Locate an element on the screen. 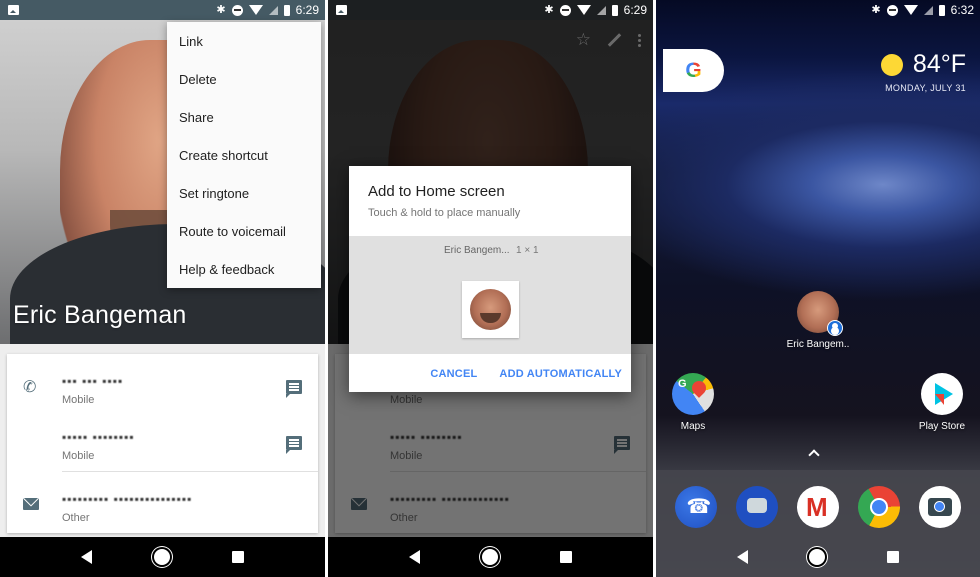 The height and width of the screenshot is (577, 980). widget-size: 1 × 1 is located at coordinates (527, 250).